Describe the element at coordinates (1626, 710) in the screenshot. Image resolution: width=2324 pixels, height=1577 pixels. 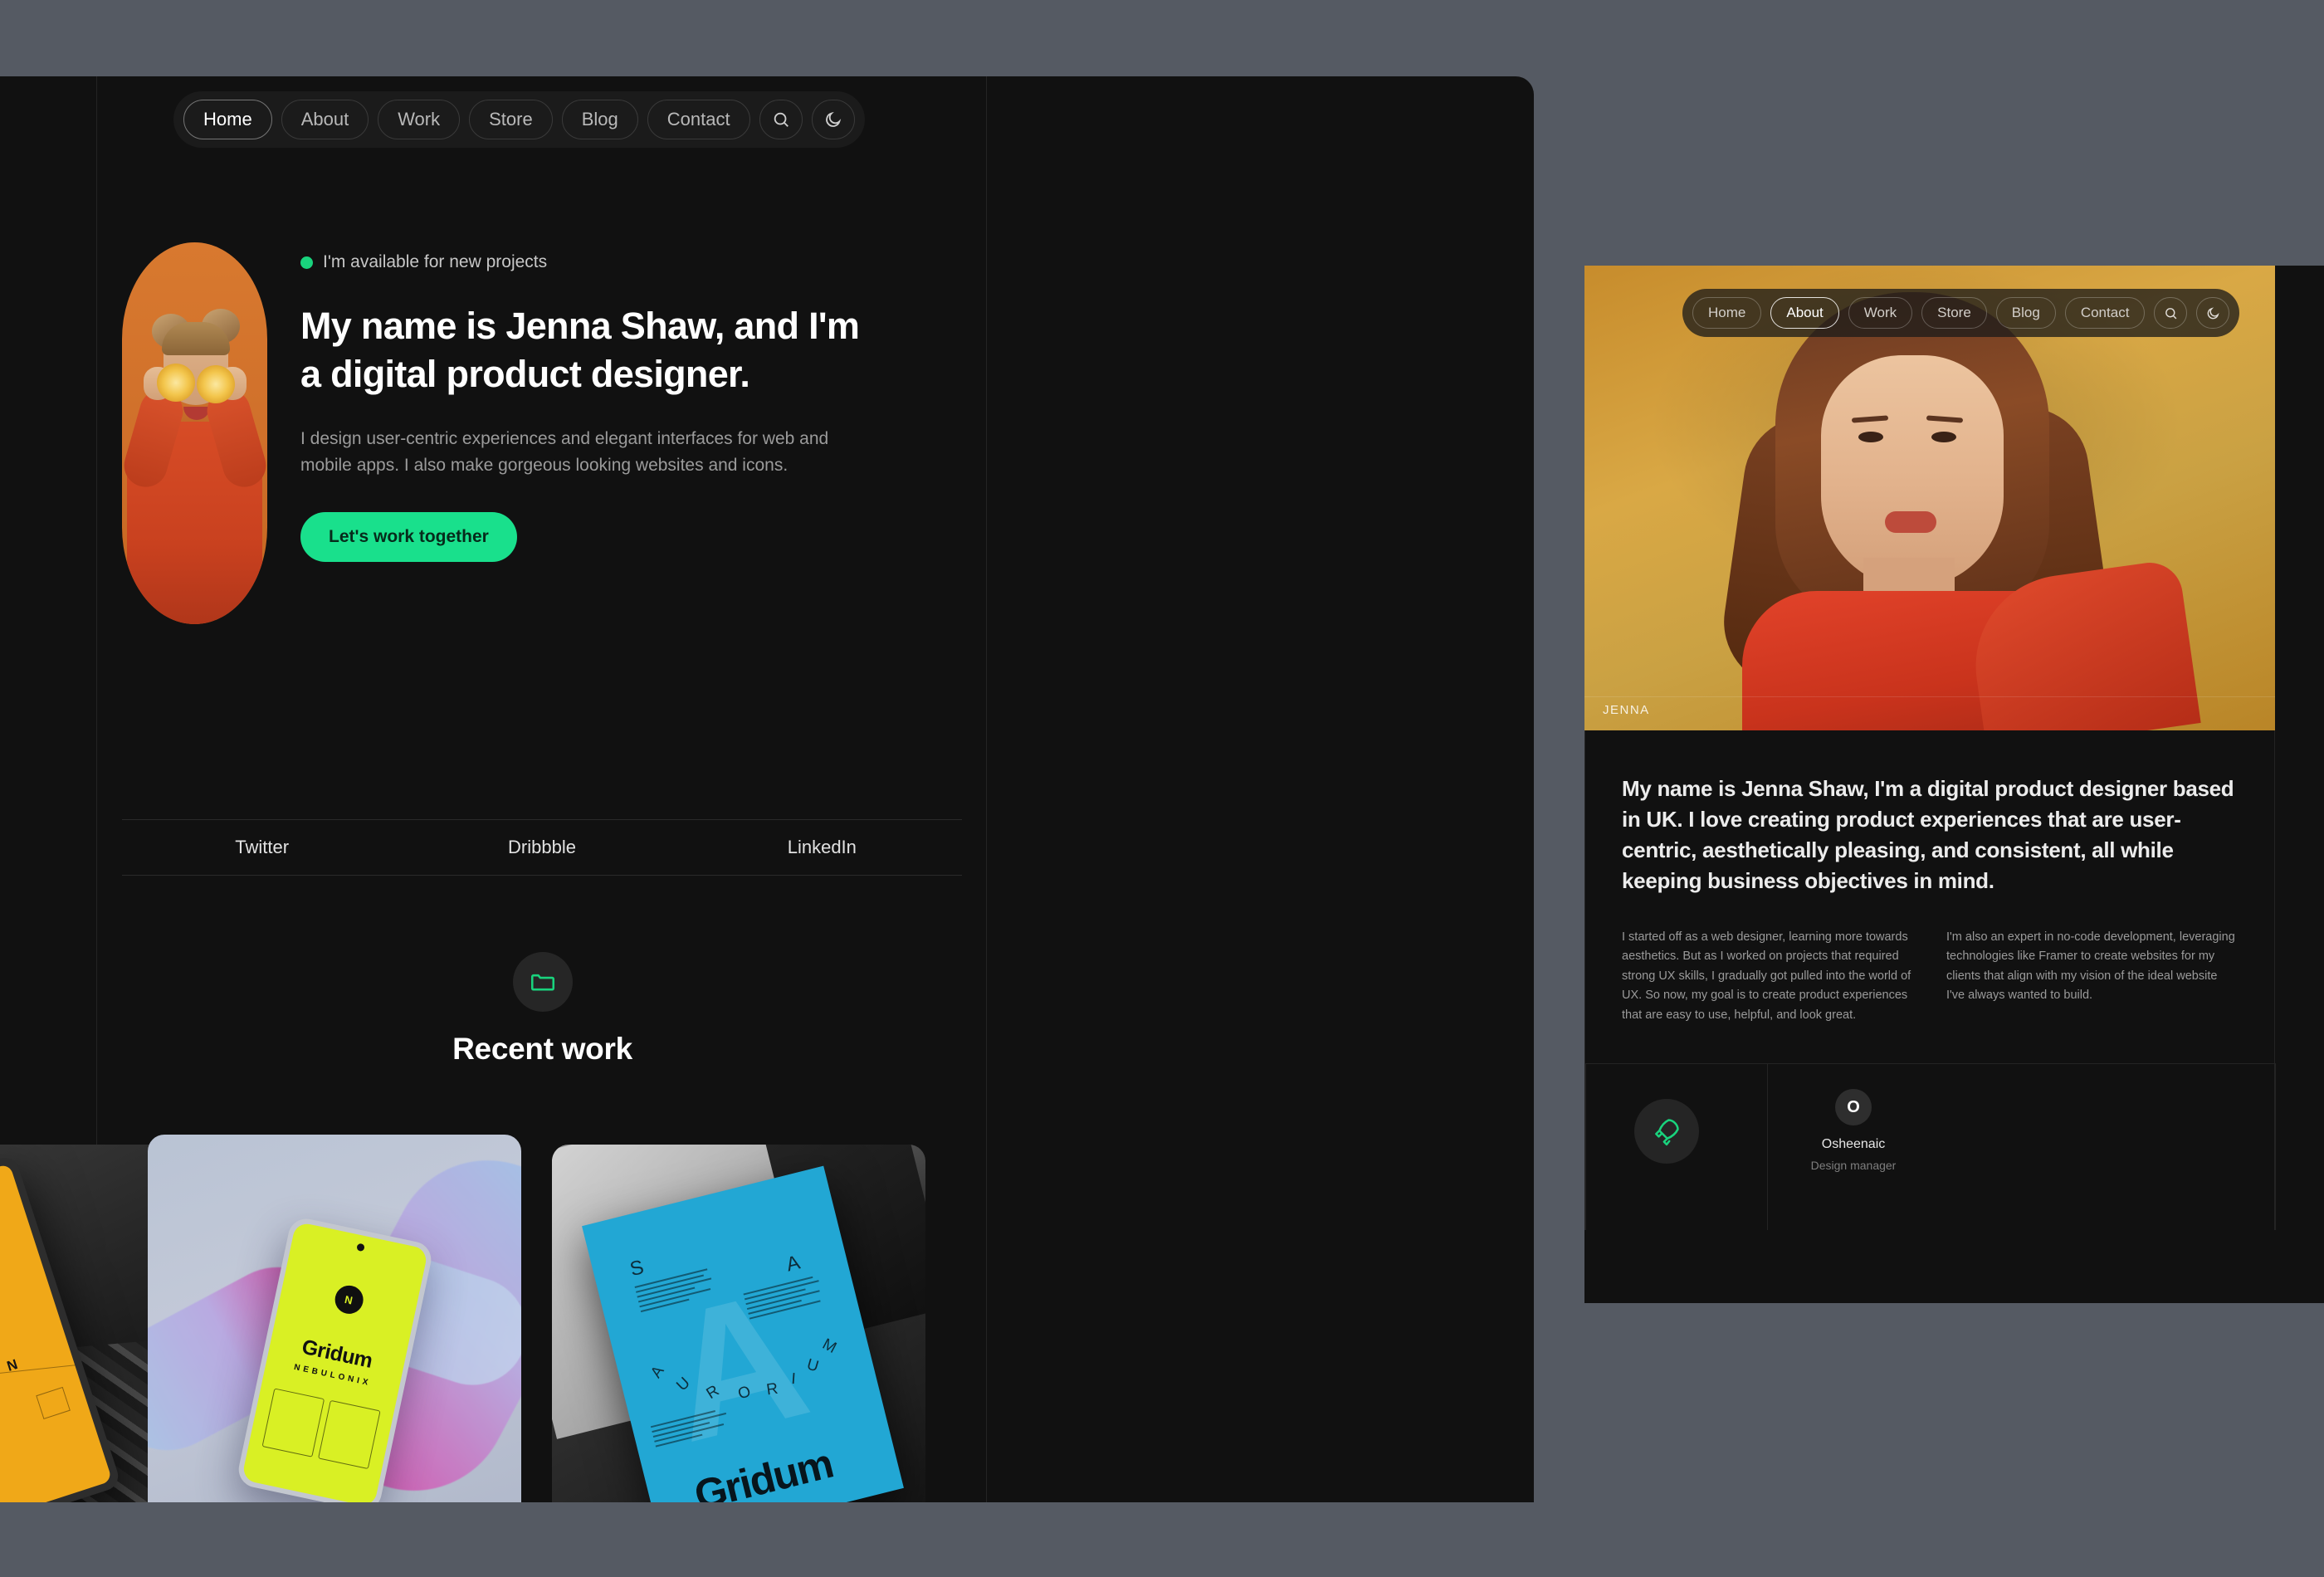
I see `photo-caption: JENNA` at that location.